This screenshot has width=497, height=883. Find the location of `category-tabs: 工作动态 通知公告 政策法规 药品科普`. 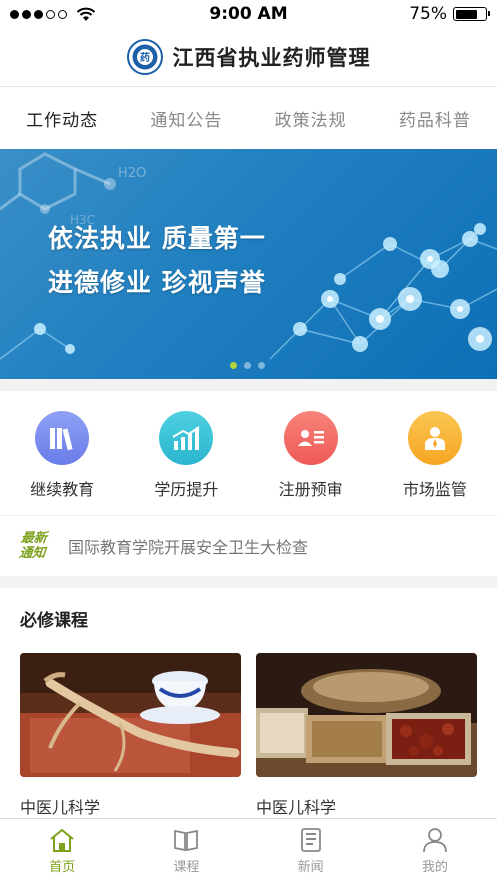

category-tabs: 工作动态 通知公告 政策法规 药品科普 is located at coordinates (248, 118).